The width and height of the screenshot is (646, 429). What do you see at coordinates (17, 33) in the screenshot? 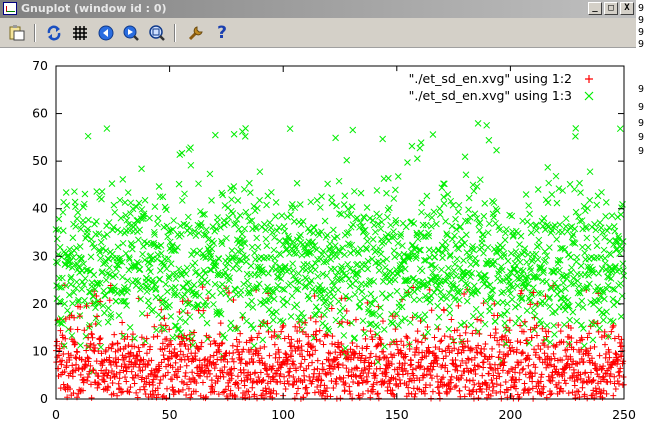
I see `copy-to-clipboard-icon` at bounding box center [17, 33].